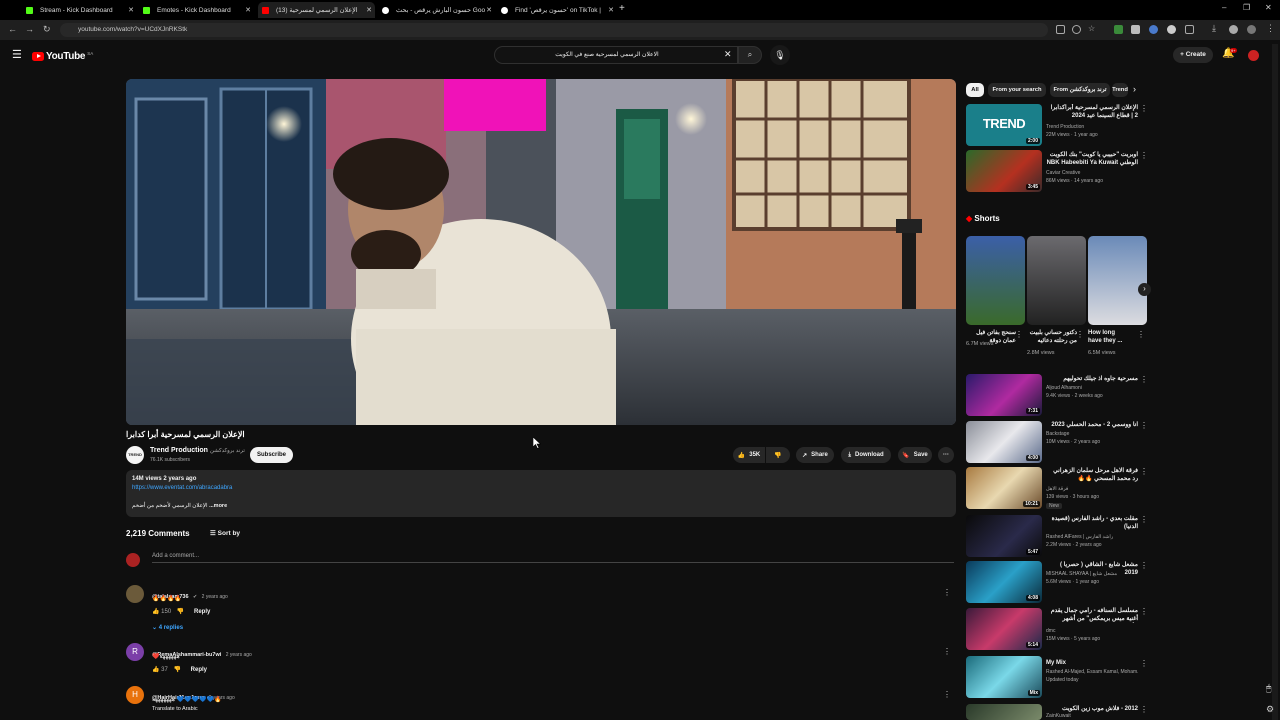 This screenshot has width=1280, height=720. What do you see at coordinates (1214, 28) in the screenshot?
I see `download-icon: ⤓` at bounding box center [1214, 28].